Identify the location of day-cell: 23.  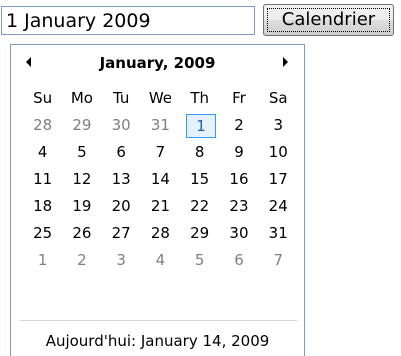
(238, 206).